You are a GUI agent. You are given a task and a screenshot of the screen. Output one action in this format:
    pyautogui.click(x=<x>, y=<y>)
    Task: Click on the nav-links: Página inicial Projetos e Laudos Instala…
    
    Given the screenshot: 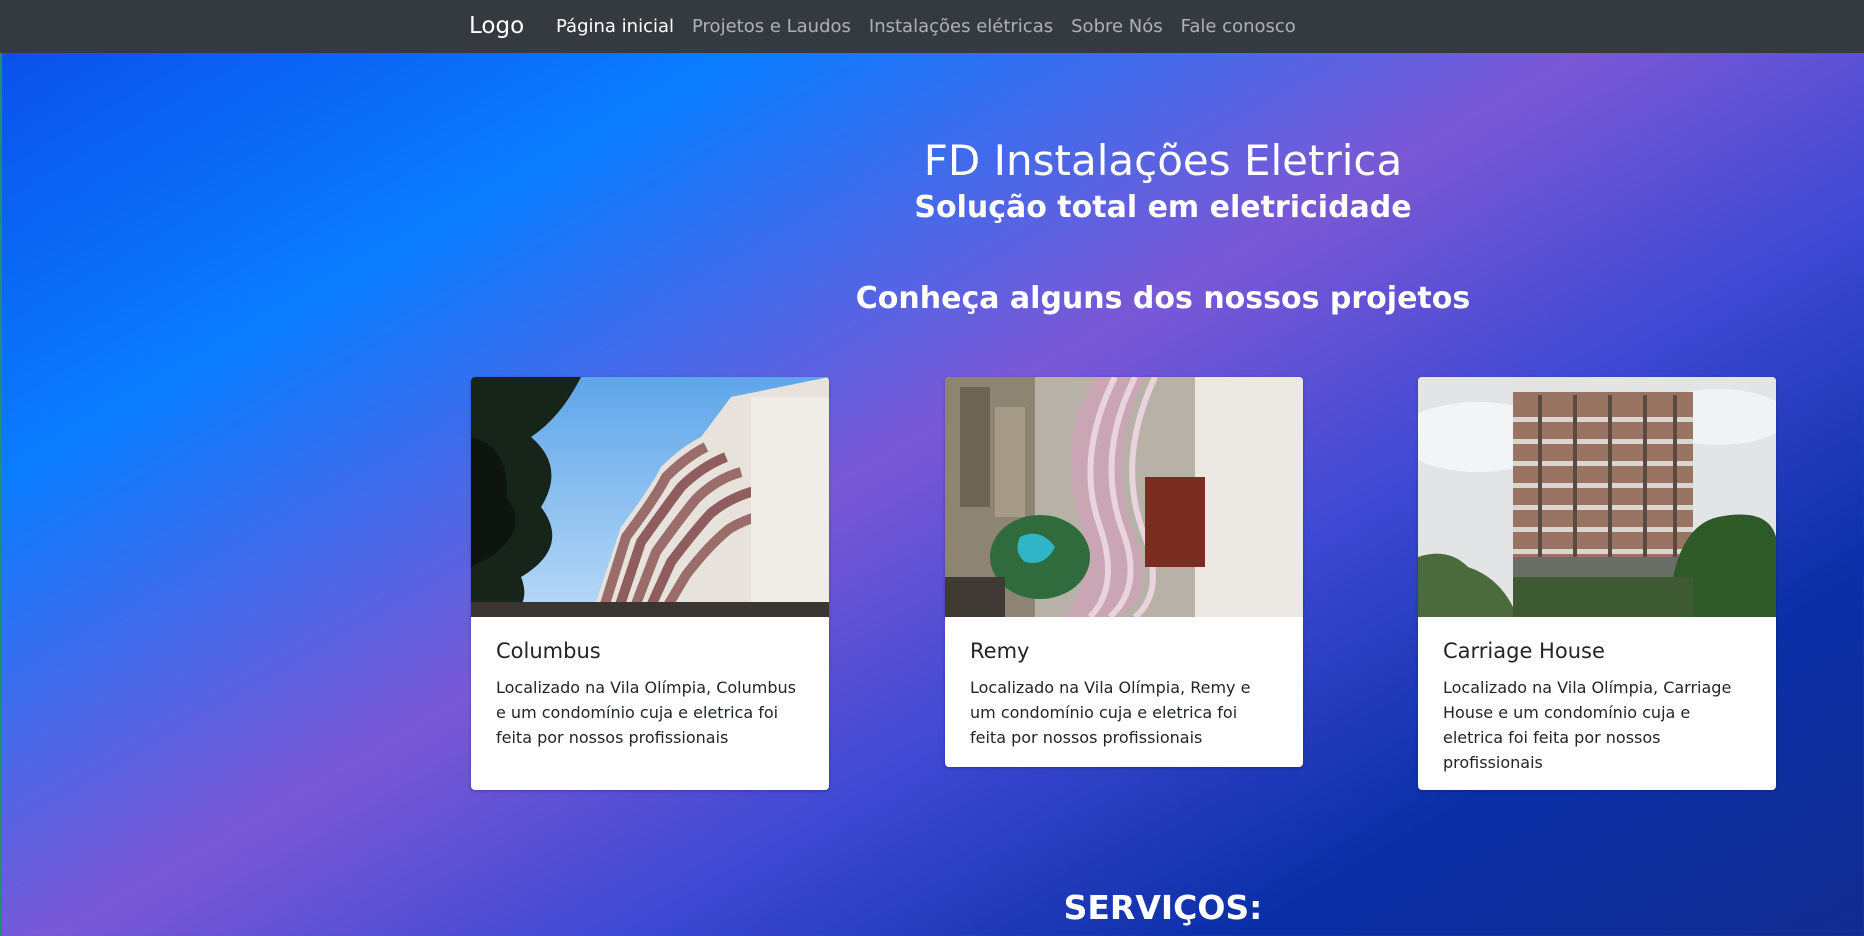 What is the action you would take?
    pyautogui.click(x=926, y=26)
    